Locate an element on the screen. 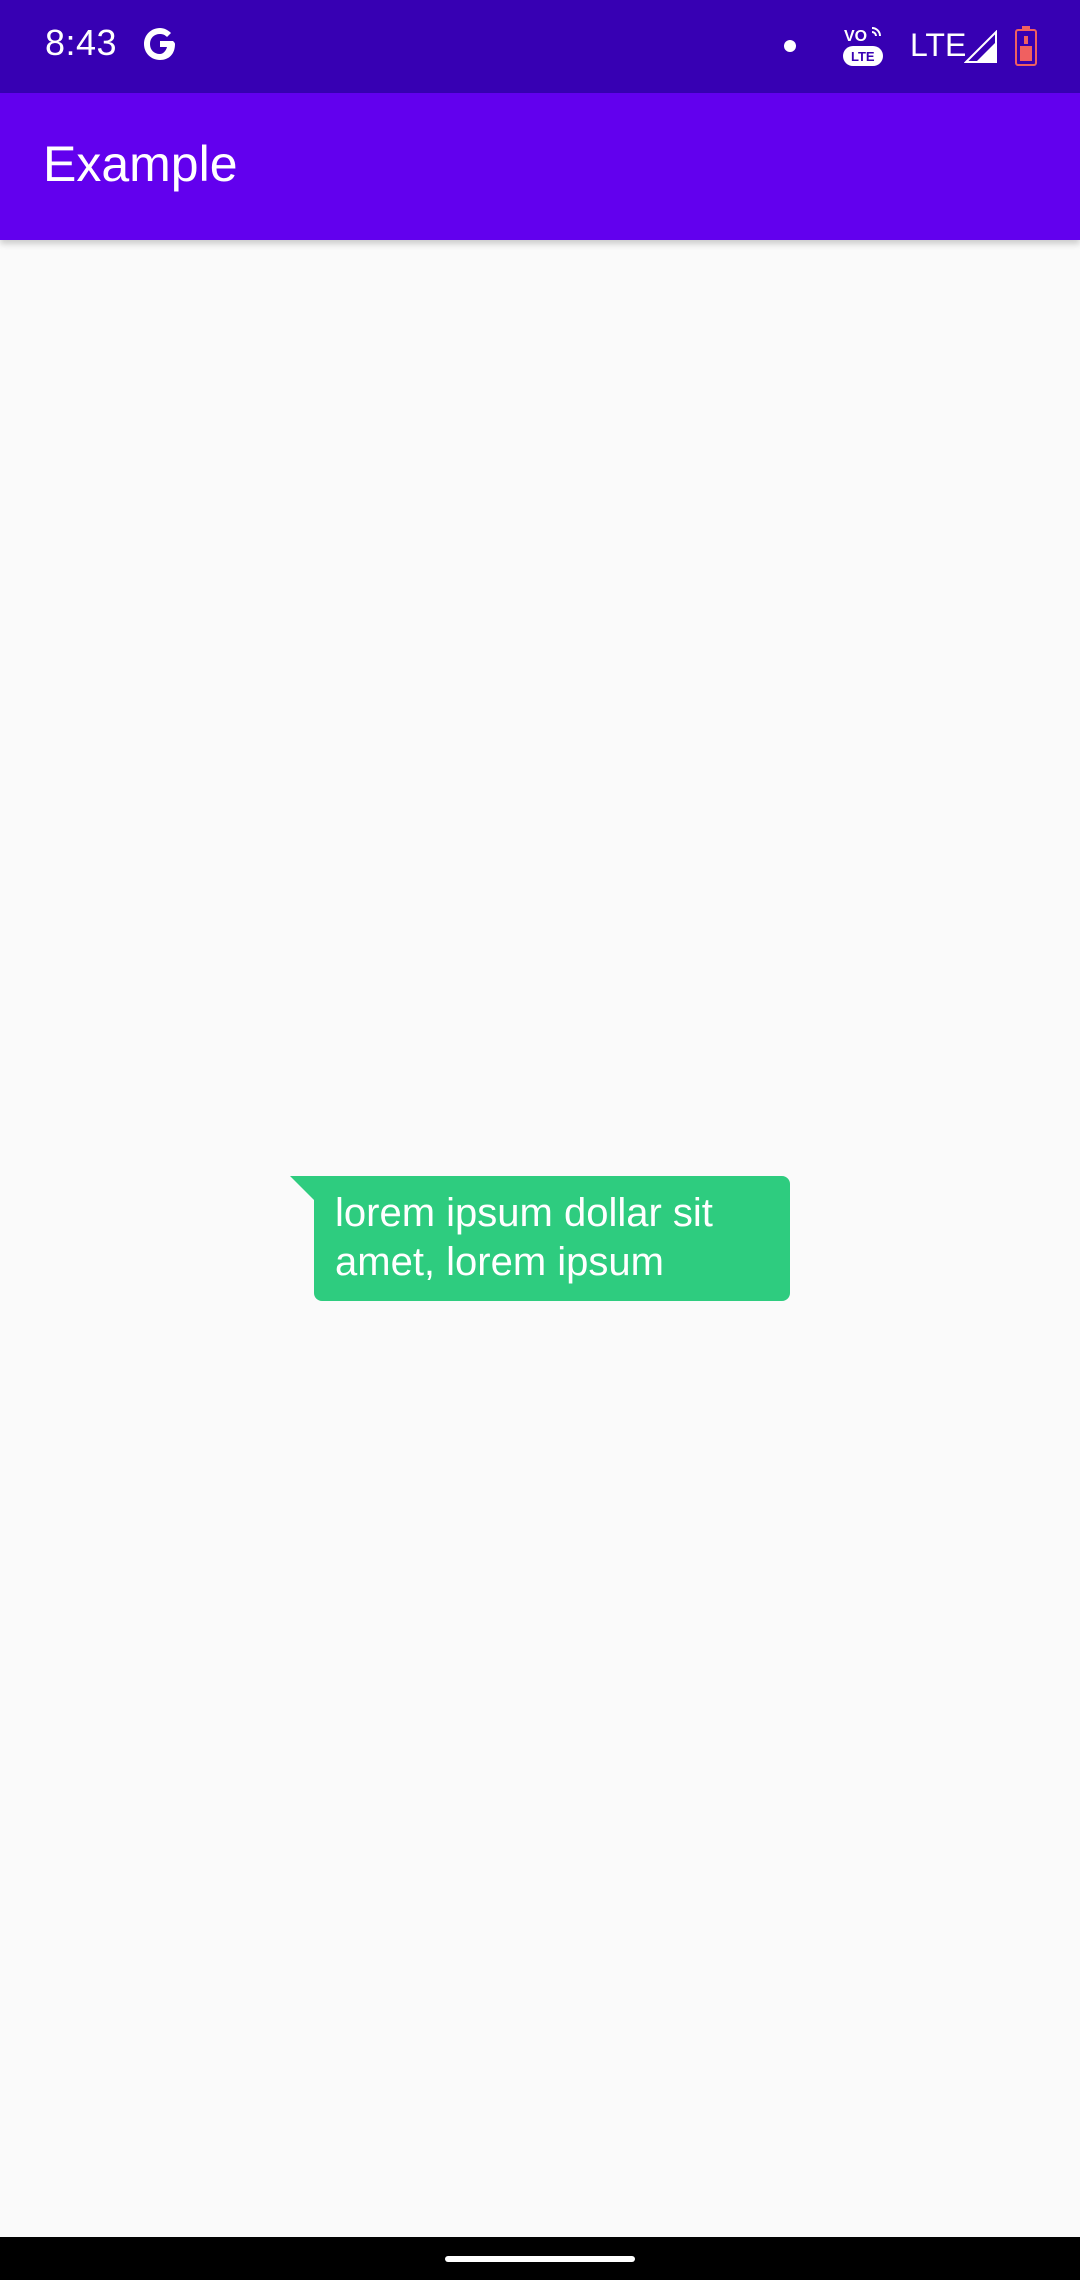 The image size is (1080, 2280). volte-icon: VO LTE is located at coordinates (863, 46).